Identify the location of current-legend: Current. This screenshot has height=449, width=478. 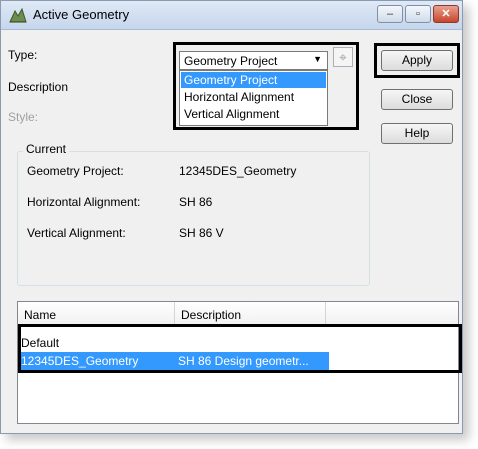
(46, 149).